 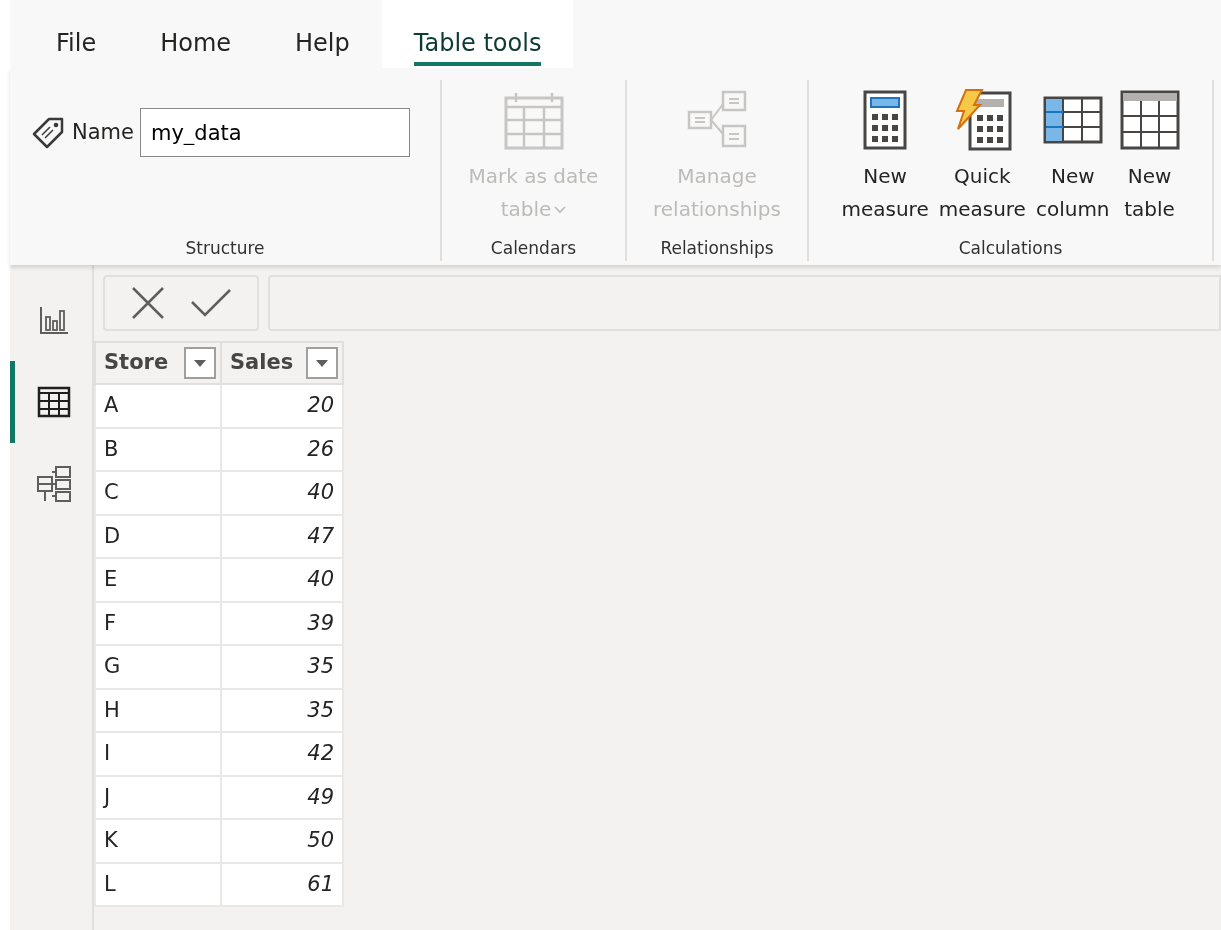 What do you see at coordinates (1010, 248) in the screenshot?
I see `group-label: Calculations` at bounding box center [1010, 248].